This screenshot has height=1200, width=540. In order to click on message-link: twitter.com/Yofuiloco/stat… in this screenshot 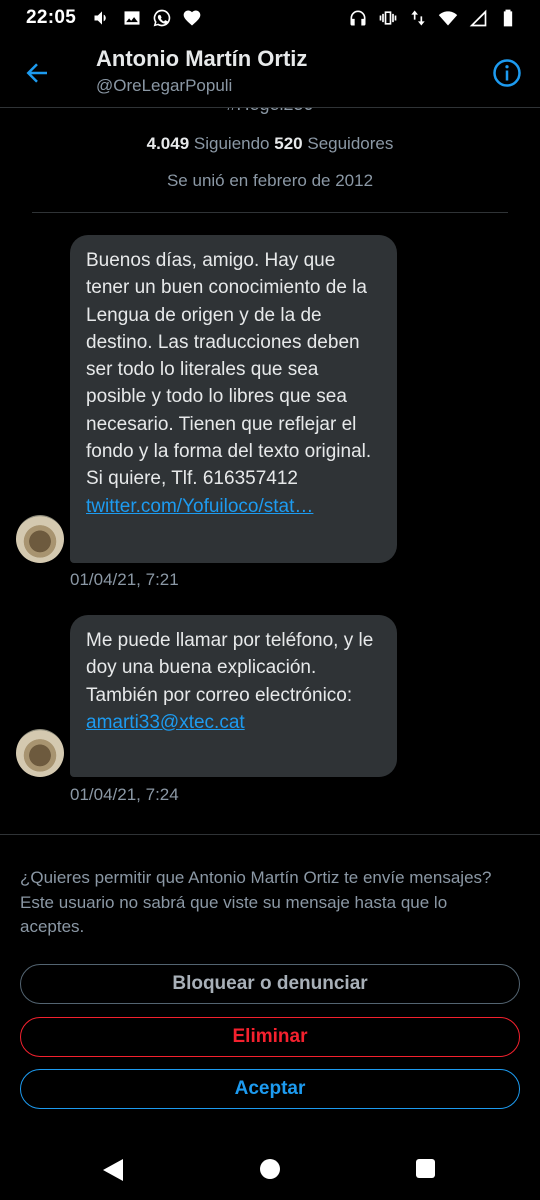, I will do `click(199, 506)`.